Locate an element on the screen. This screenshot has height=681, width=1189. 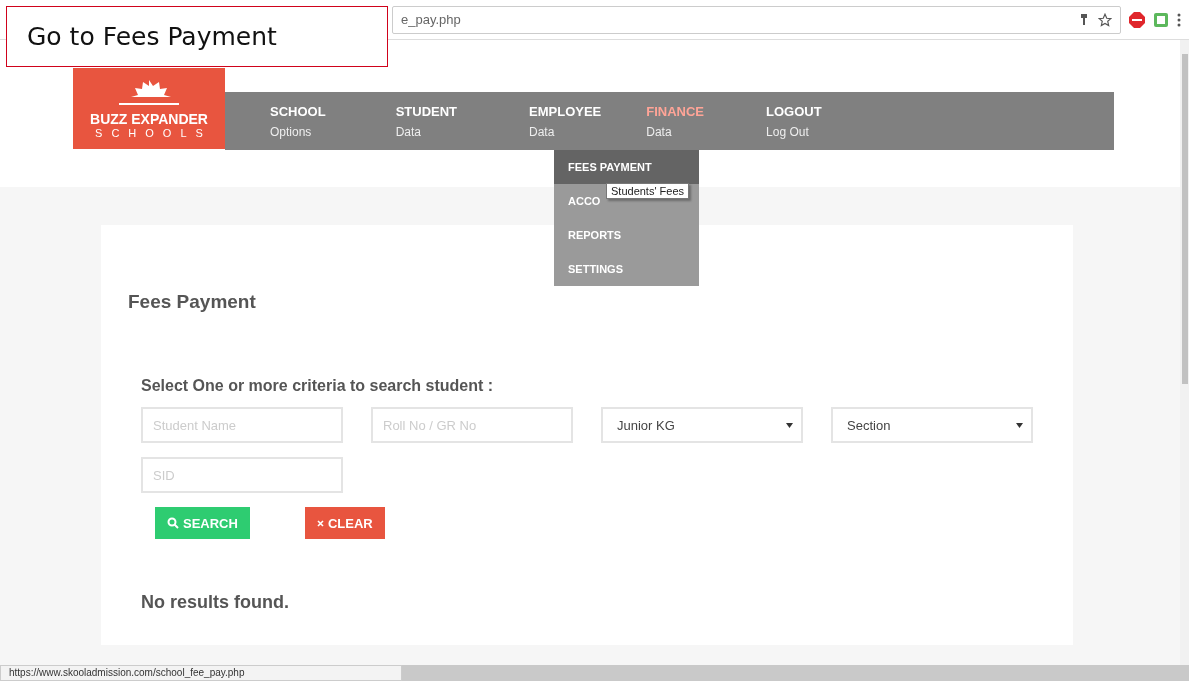
criteria-label: Select One or more criteria to search student : is located at coordinates (318, 386).